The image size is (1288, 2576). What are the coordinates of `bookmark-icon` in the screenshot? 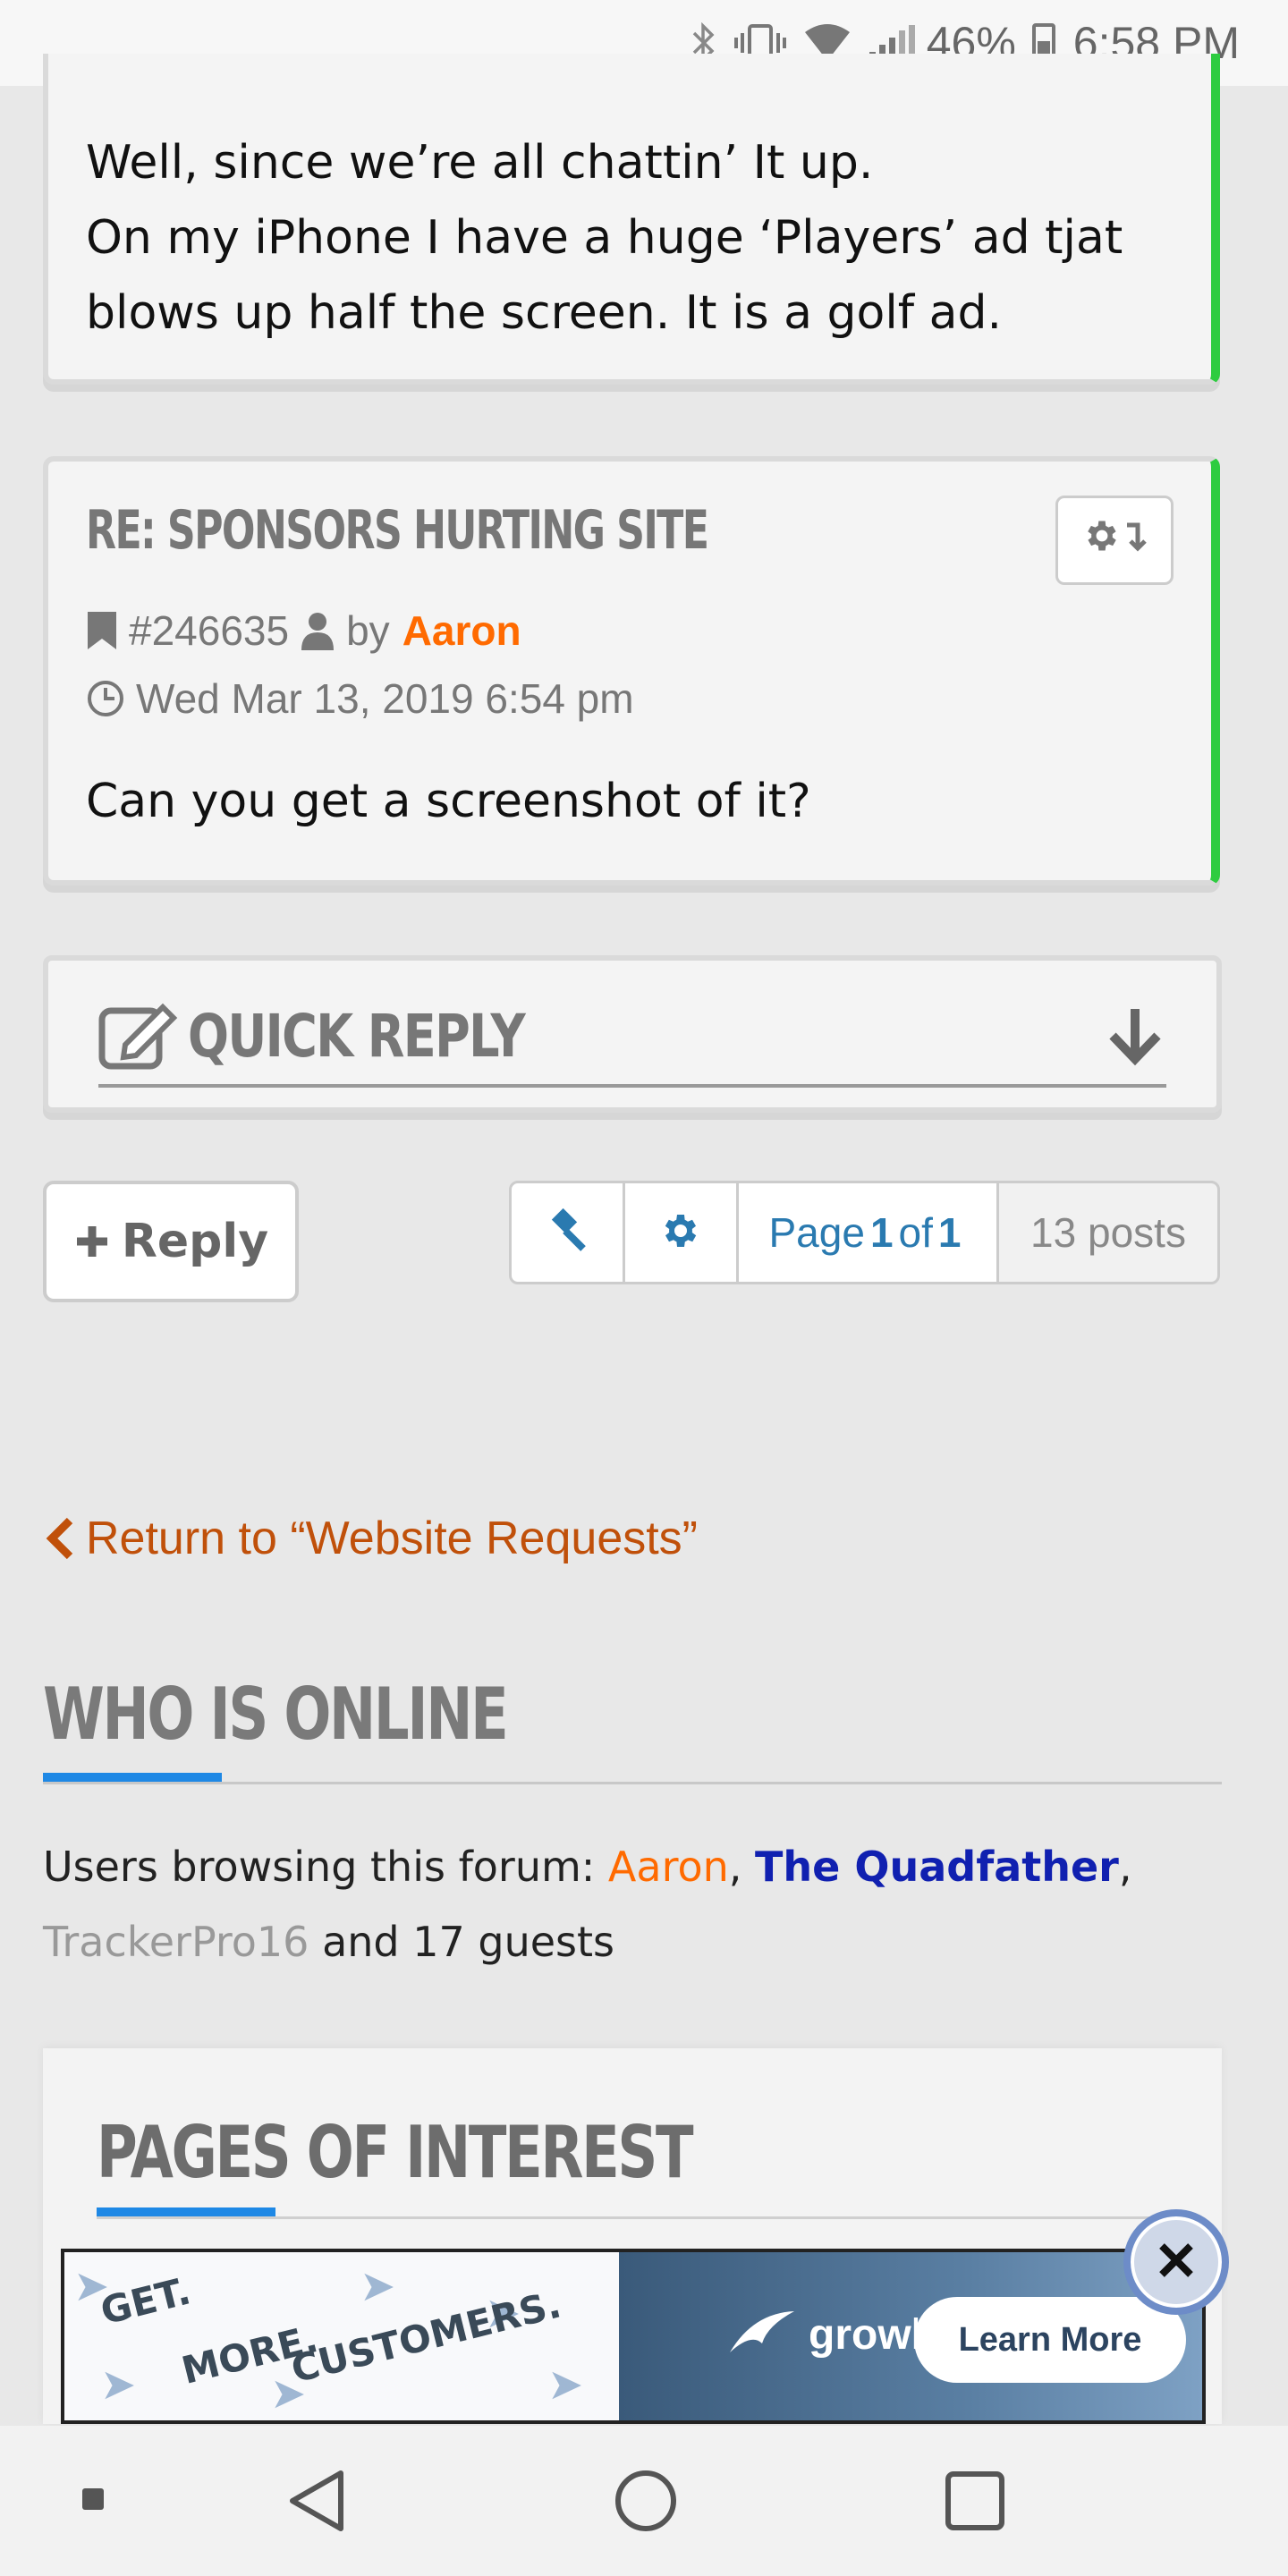 It's located at (102, 630).